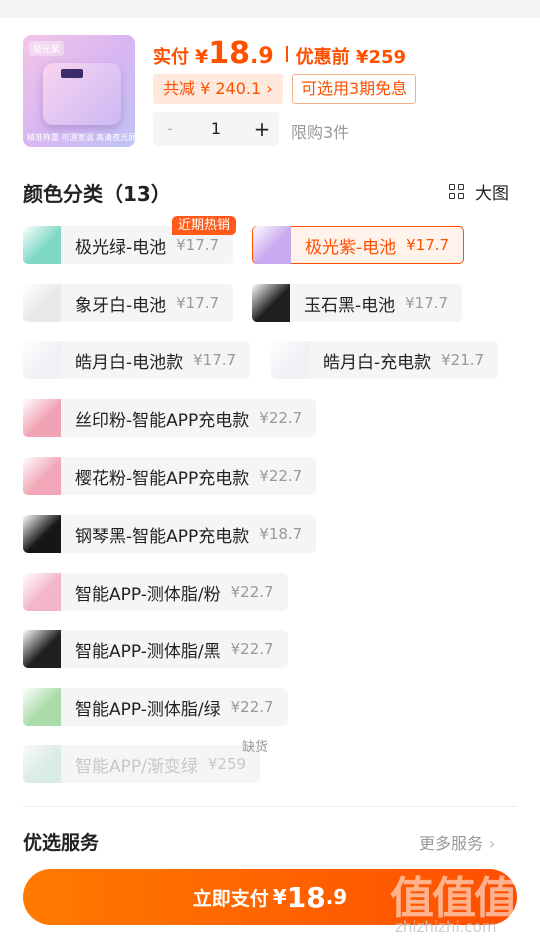 This screenshot has height=948, width=540. I want to click on watermark-logo: 值值值, so click(454, 898).